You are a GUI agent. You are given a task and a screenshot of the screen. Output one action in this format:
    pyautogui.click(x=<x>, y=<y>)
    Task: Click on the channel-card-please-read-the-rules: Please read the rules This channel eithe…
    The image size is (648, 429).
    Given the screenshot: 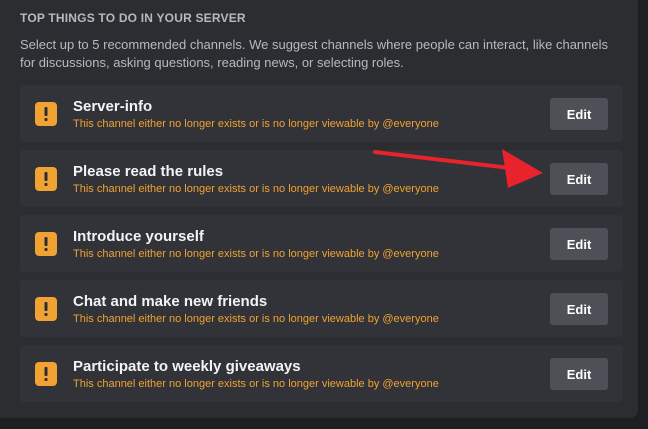 What is the action you would take?
    pyautogui.click(x=321, y=178)
    